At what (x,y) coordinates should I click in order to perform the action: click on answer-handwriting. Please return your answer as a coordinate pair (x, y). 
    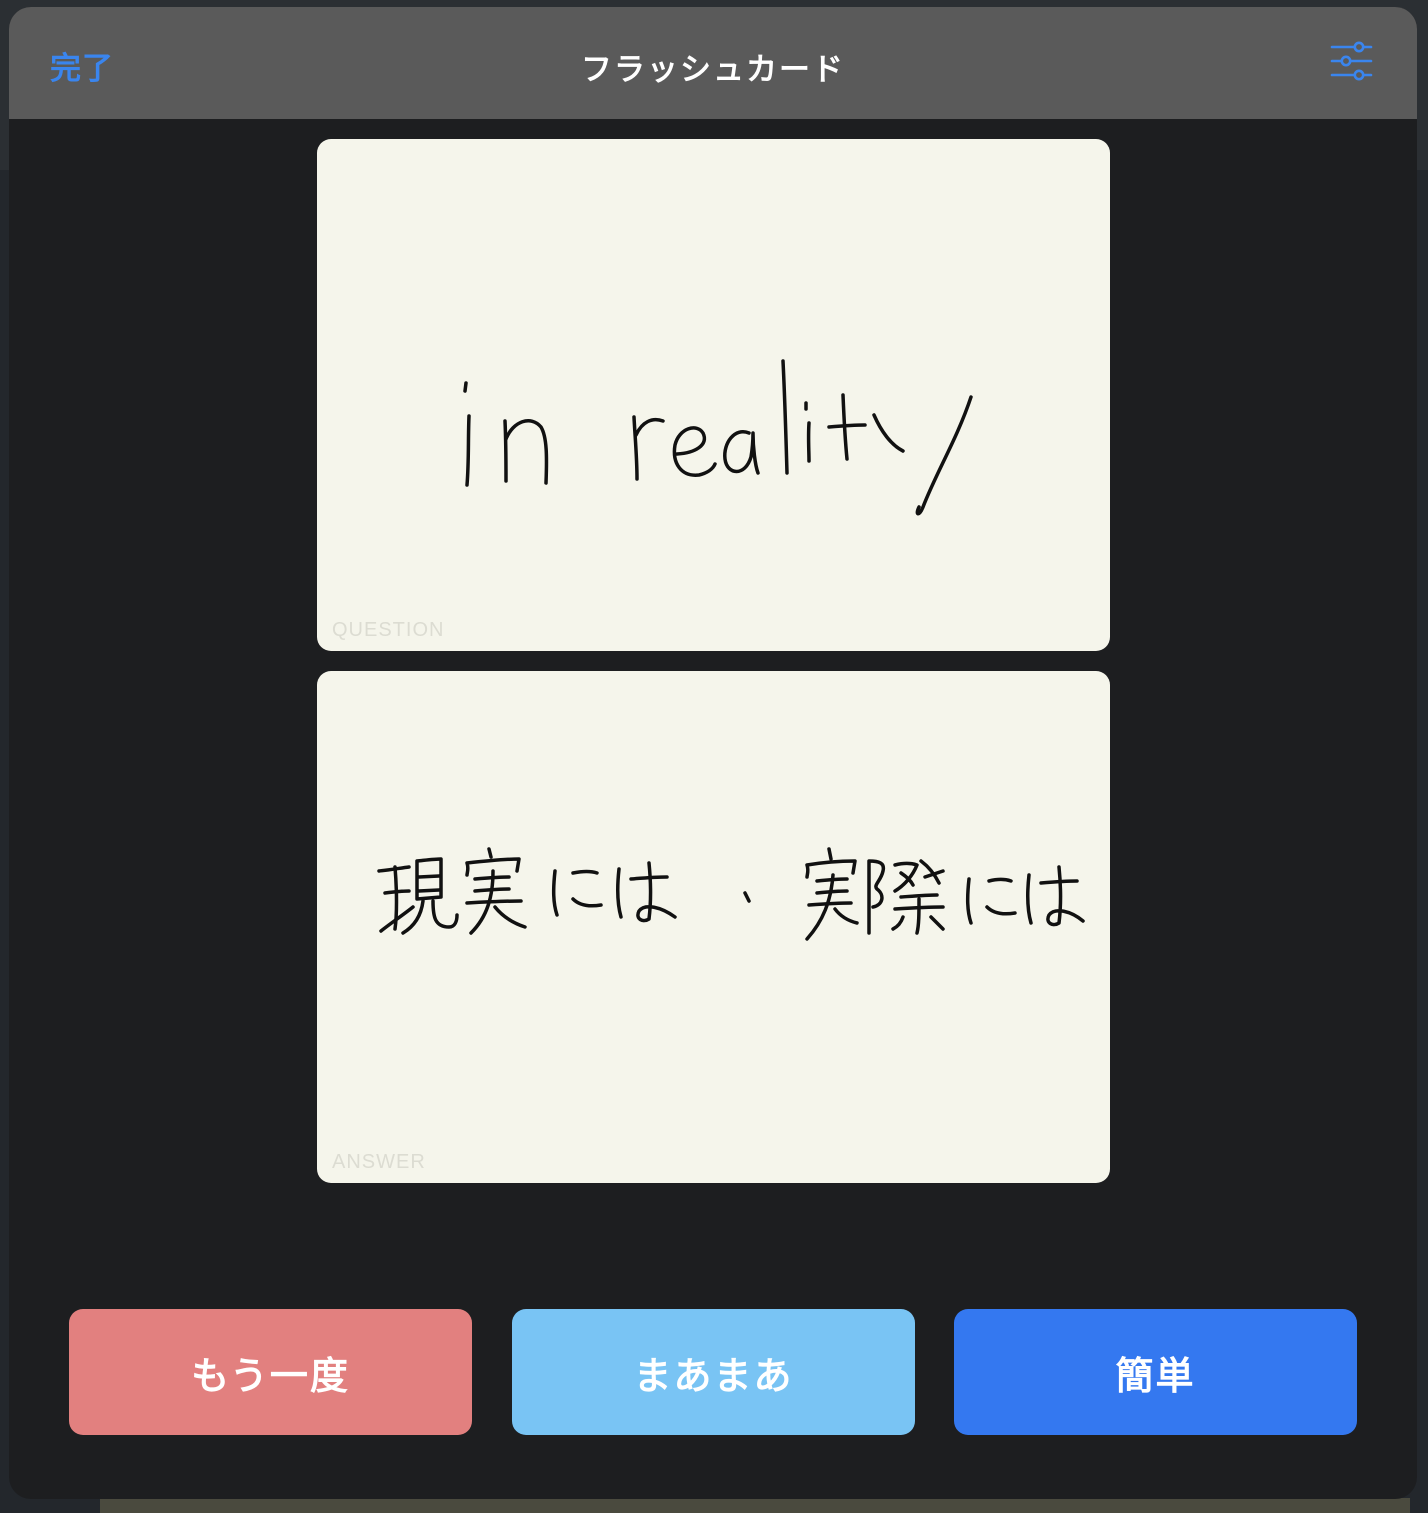
    Looking at the image, I should click on (731, 894).